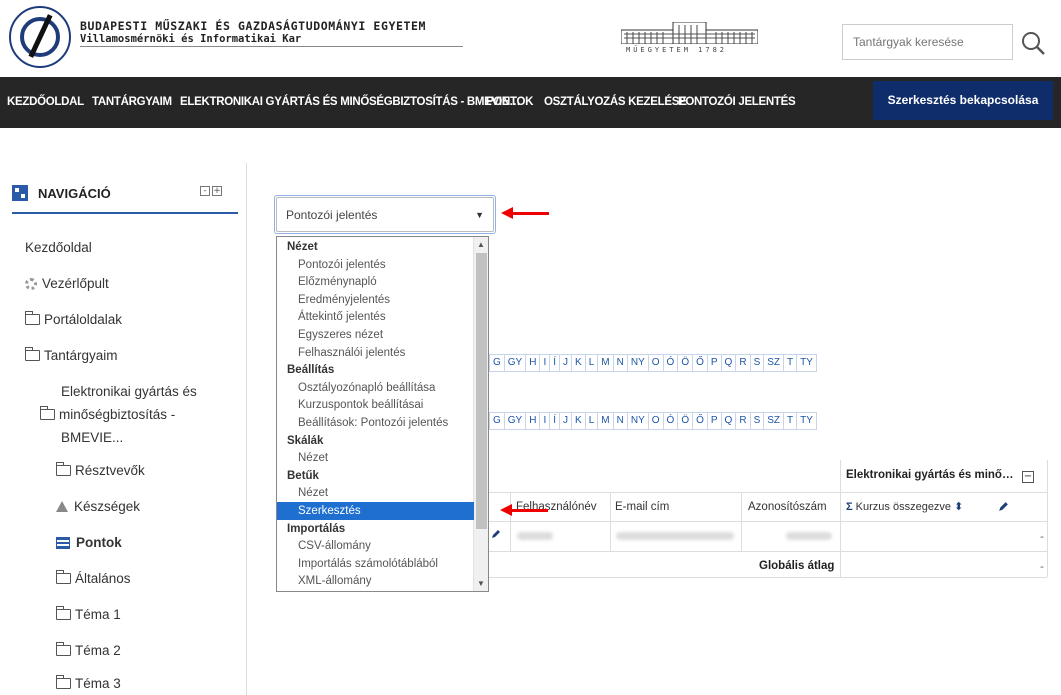 This screenshot has height=695, width=1061. I want to click on turn-editing-on-button: Szerkesztés bekapcsolása, so click(963, 100).